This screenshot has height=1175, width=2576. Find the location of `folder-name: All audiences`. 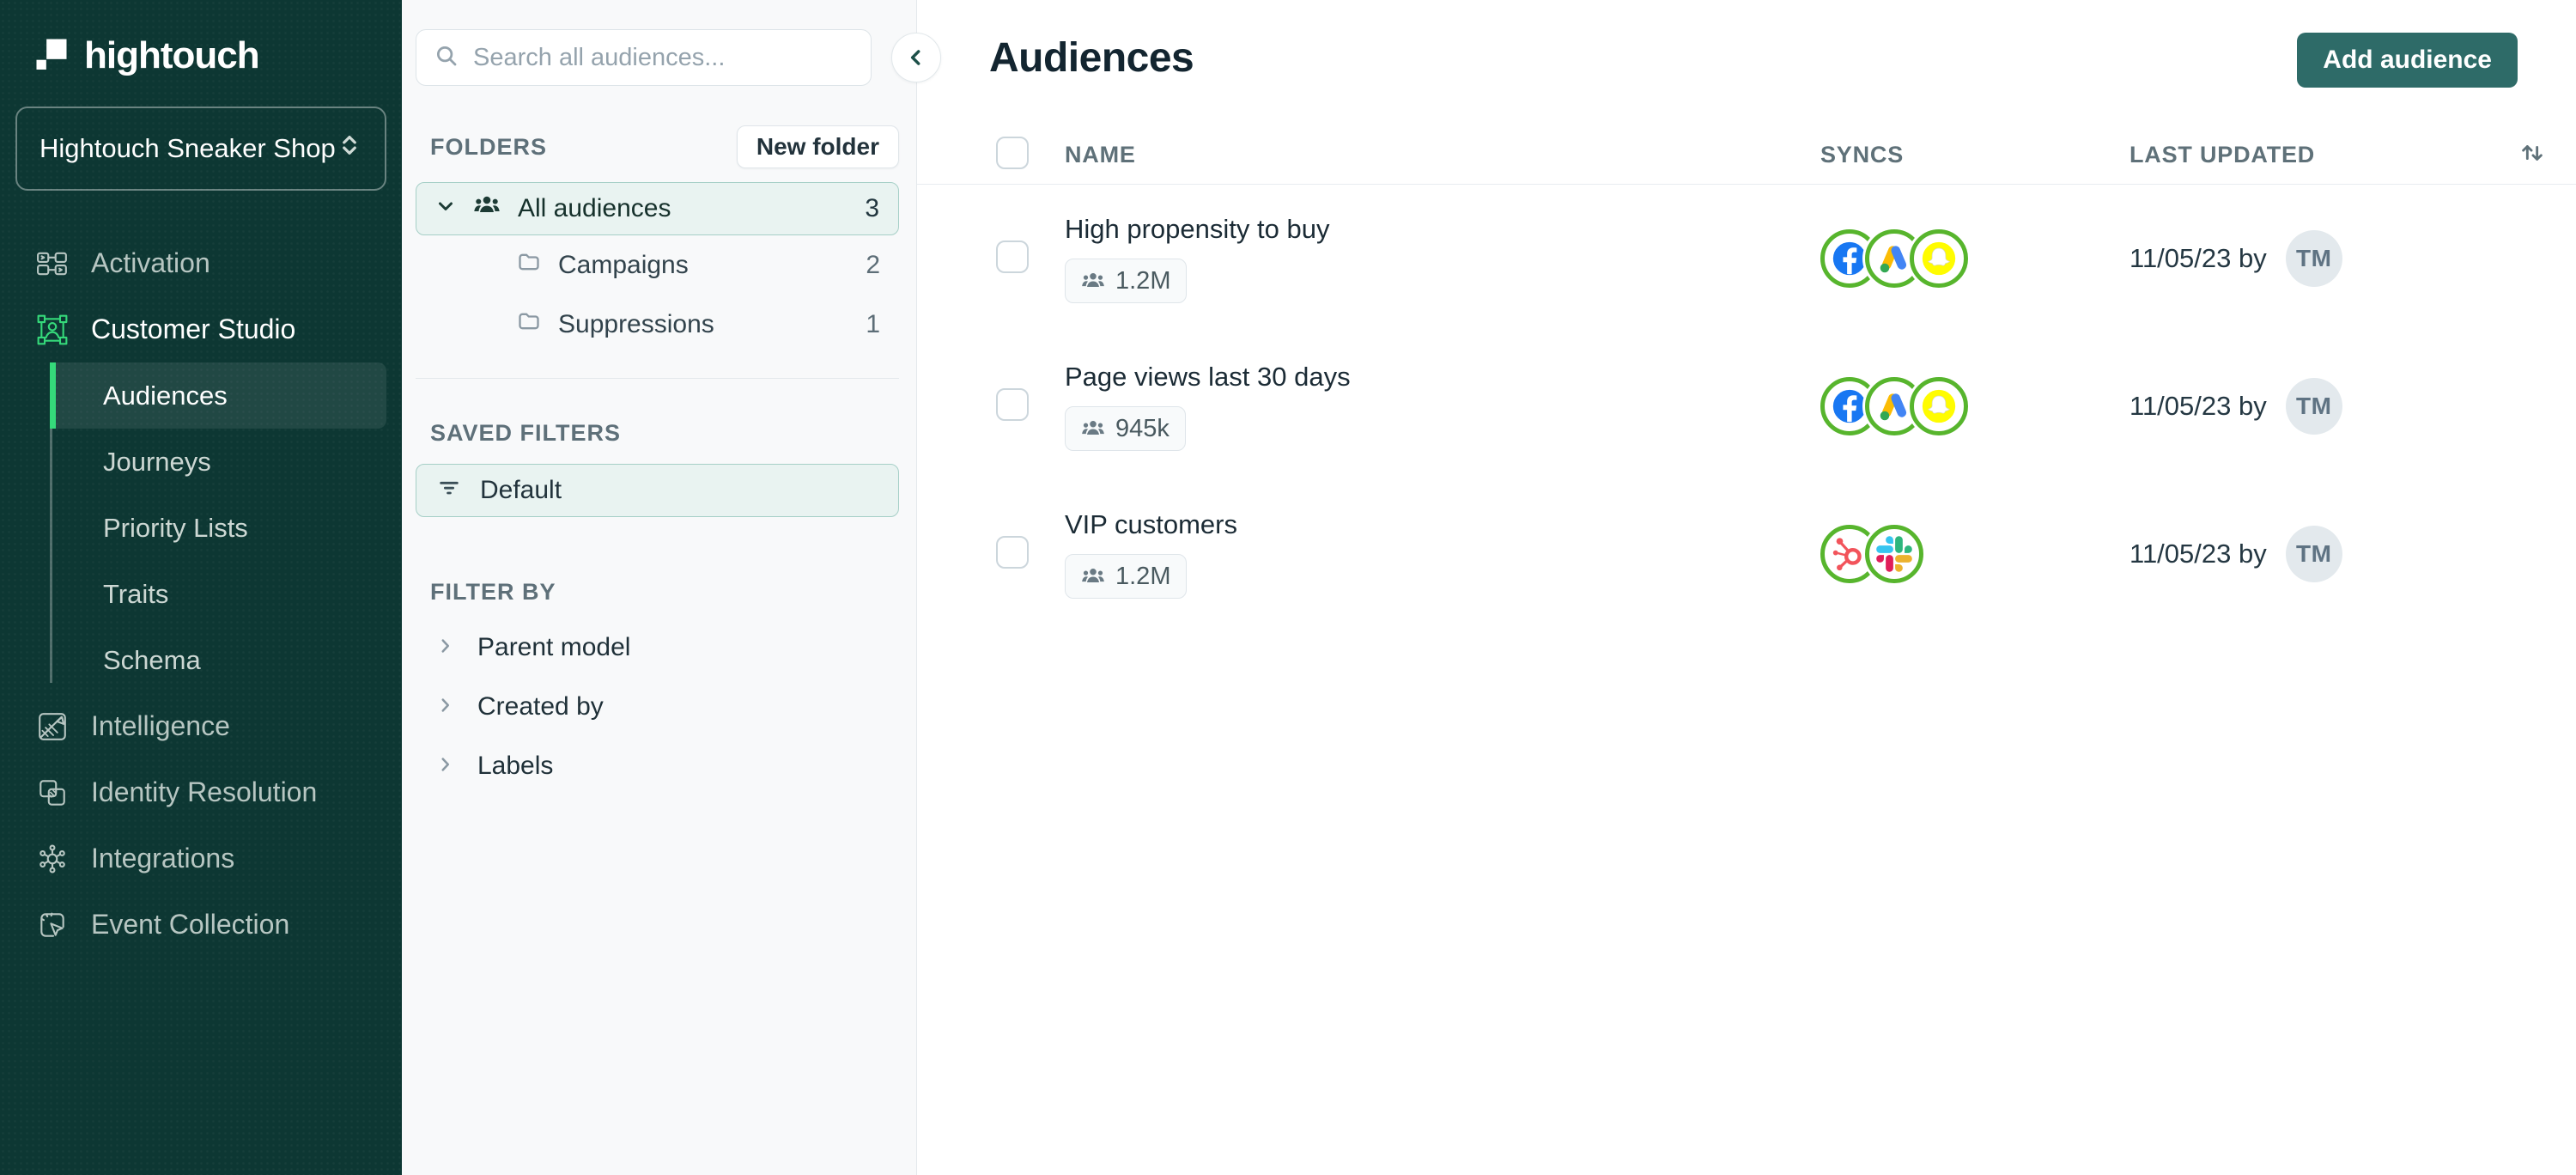

folder-name: All audiences is located at coordinates (594, 208).